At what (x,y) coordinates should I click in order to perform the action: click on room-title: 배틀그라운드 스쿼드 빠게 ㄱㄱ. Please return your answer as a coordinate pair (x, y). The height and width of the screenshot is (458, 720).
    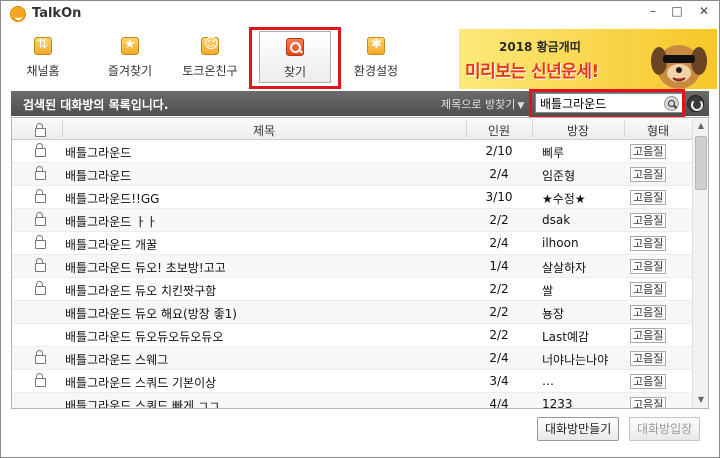
    Looking at the image, I should click on (142, 404).